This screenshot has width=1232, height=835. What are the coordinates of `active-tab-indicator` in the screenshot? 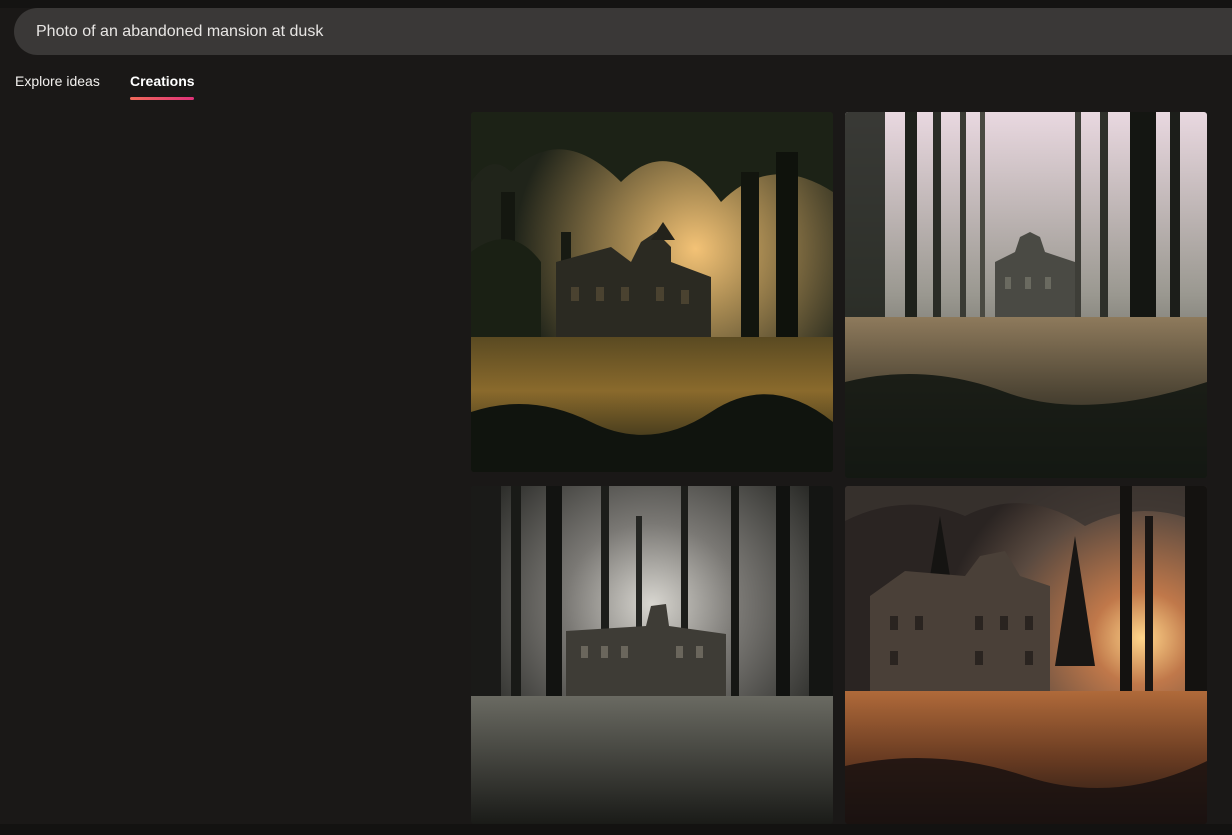 It's located at (162, 98).